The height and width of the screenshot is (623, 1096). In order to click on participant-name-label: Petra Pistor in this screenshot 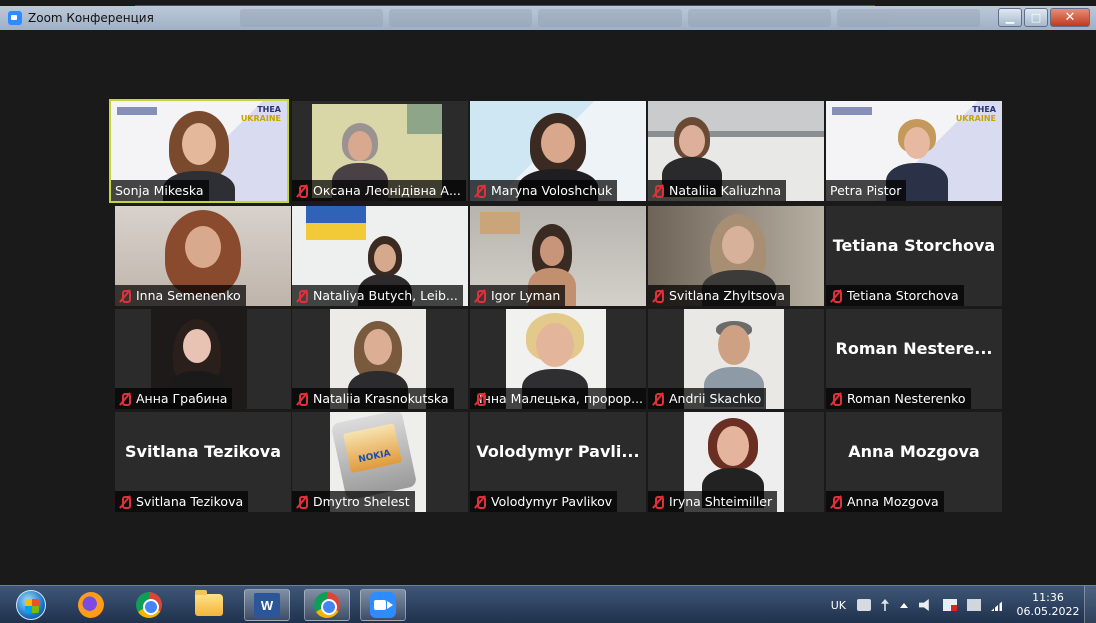, I will do `click(866, 190)`.